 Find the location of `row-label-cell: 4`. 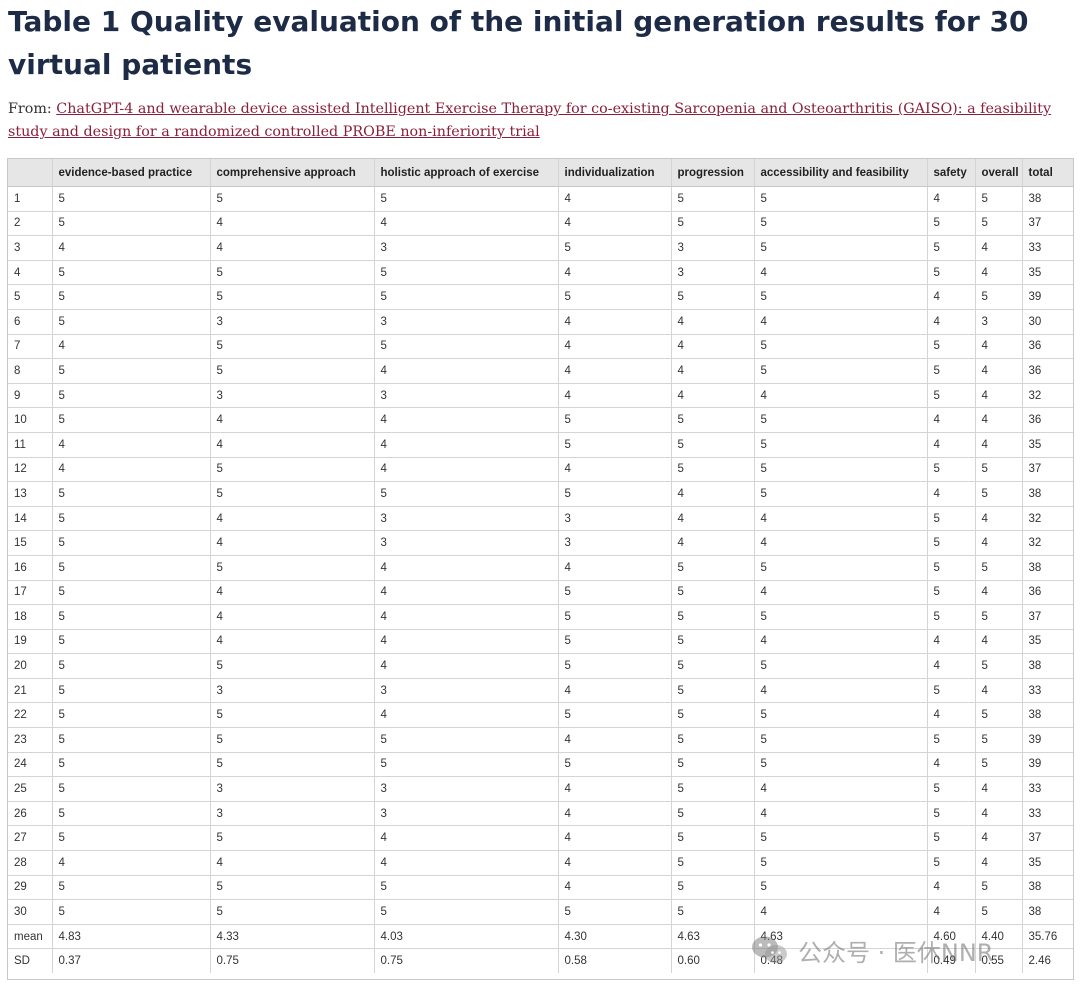

row-label-cell: 4 is located at coordinates (30, 273).